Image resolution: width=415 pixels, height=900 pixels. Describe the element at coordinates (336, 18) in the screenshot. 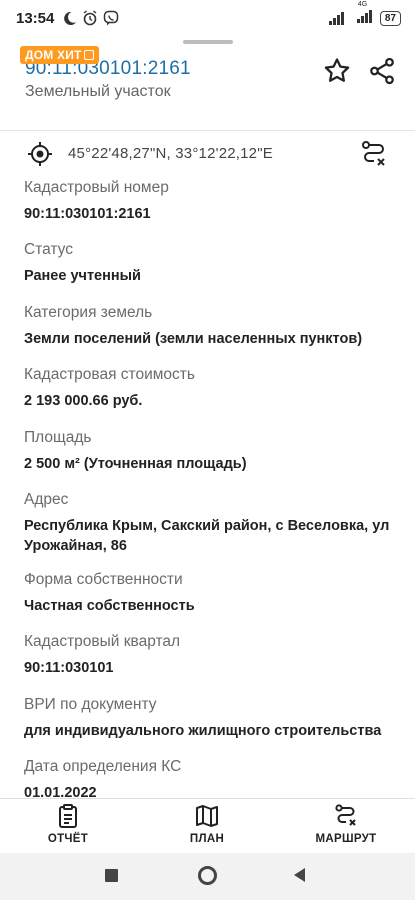

I see `signal-icon` at that location.